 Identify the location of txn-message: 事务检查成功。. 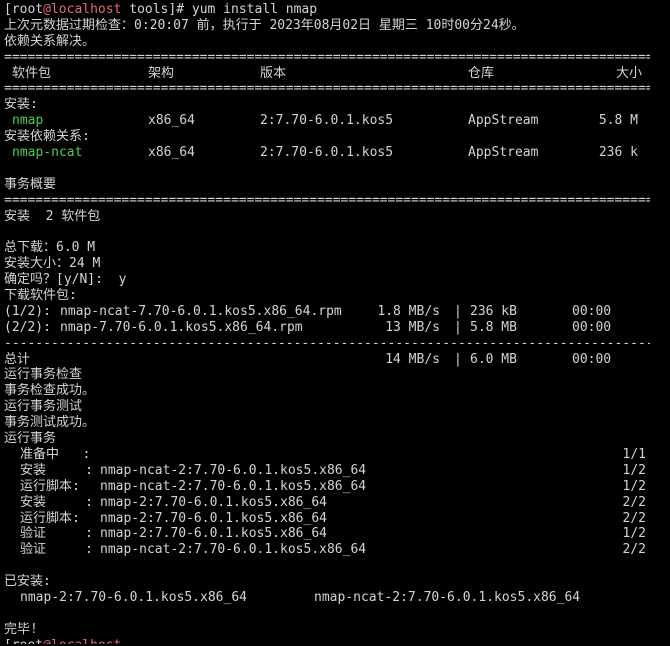
(50, 391).